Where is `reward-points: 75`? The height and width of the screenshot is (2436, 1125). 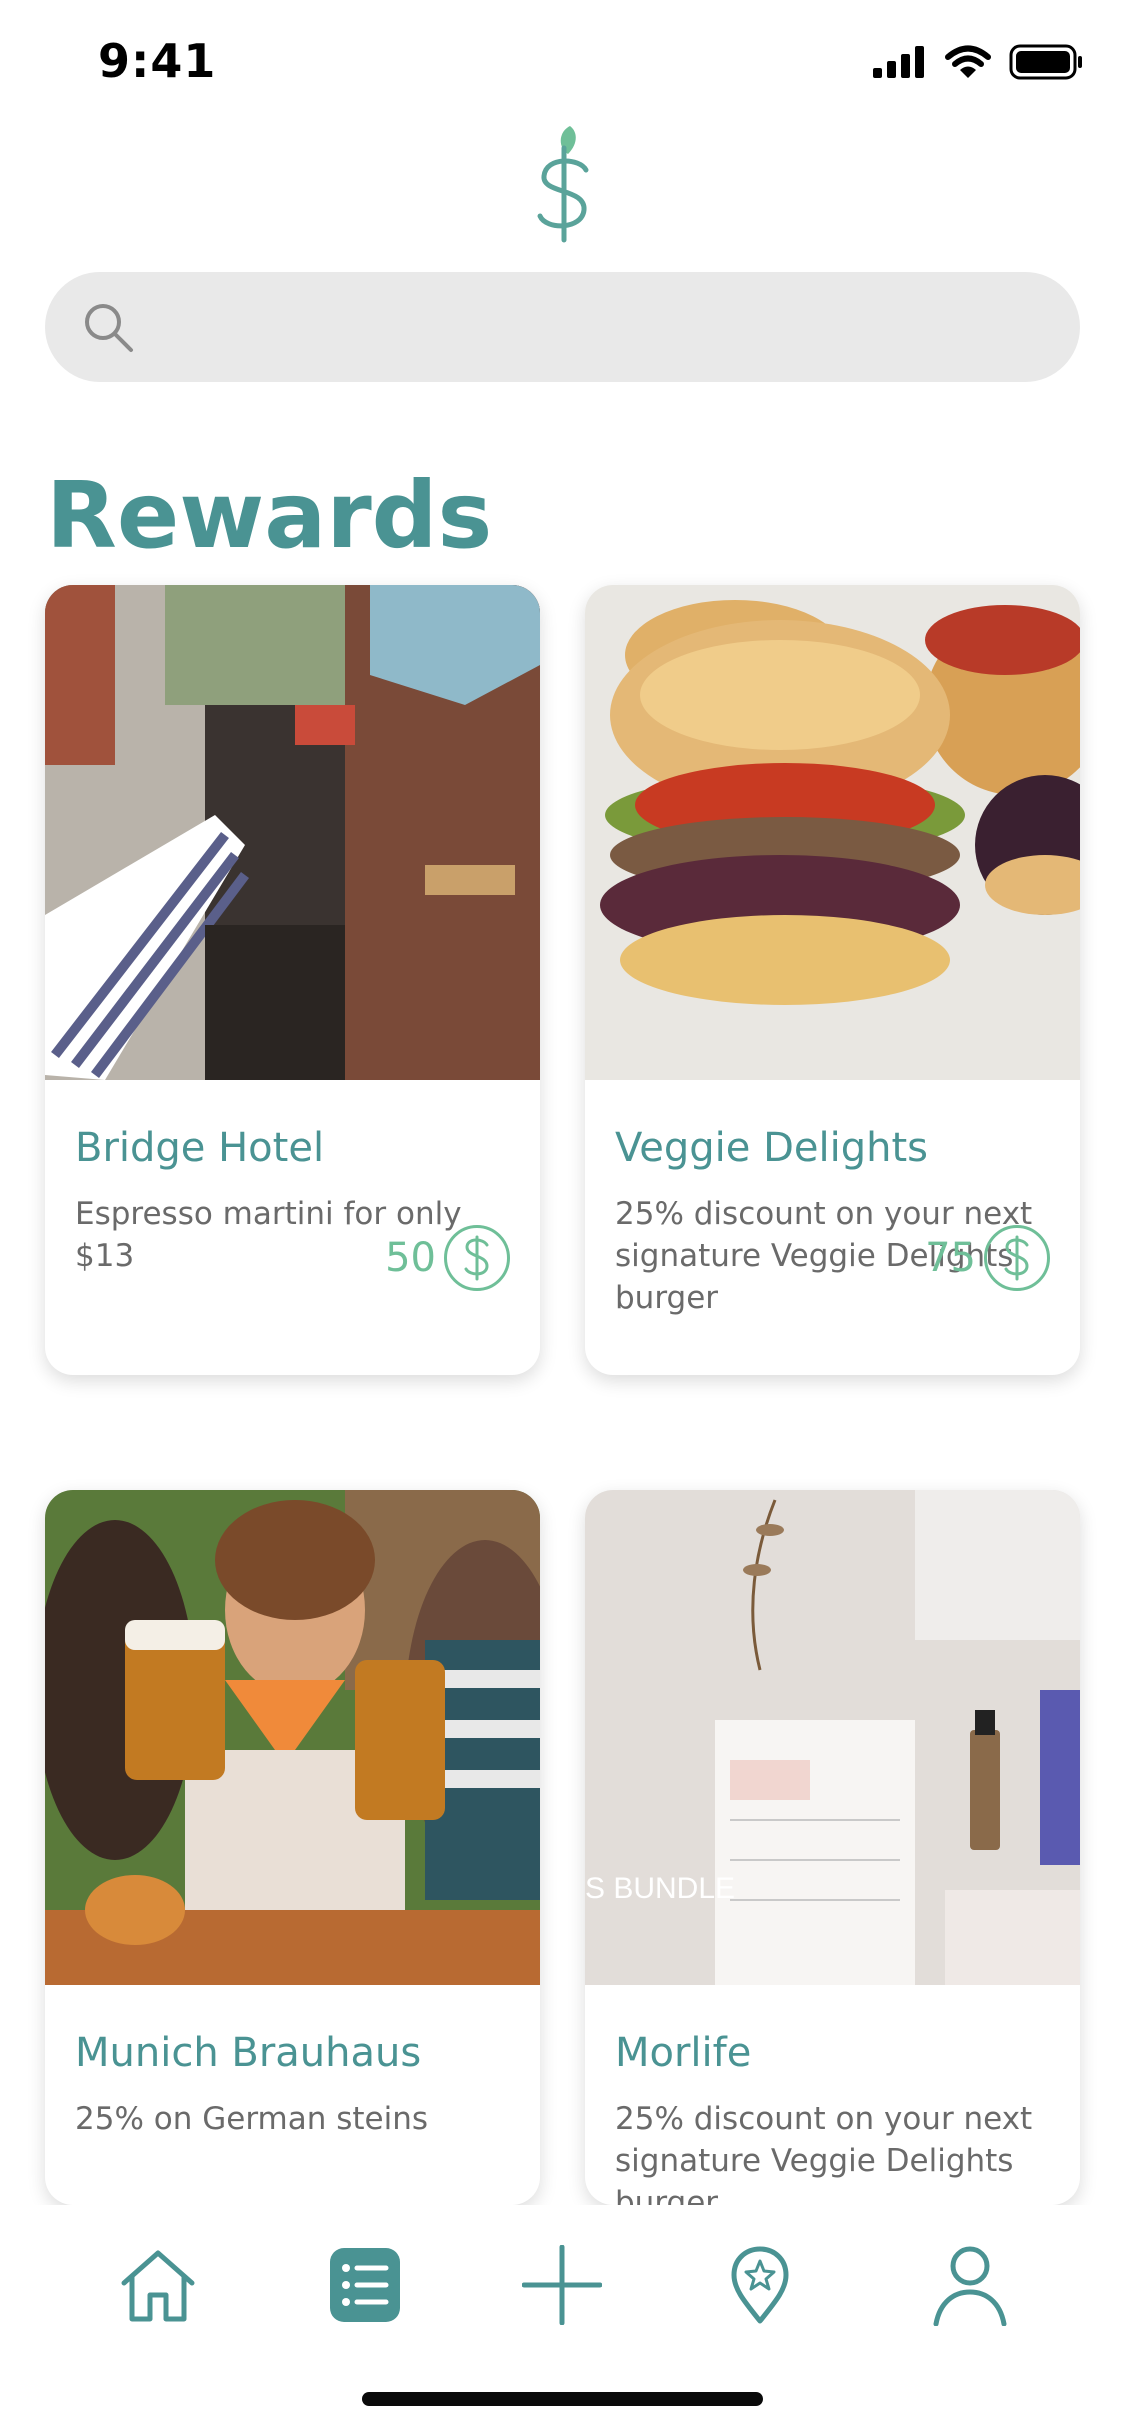
reward-points: 75 is located at coordinates (987, 1258).